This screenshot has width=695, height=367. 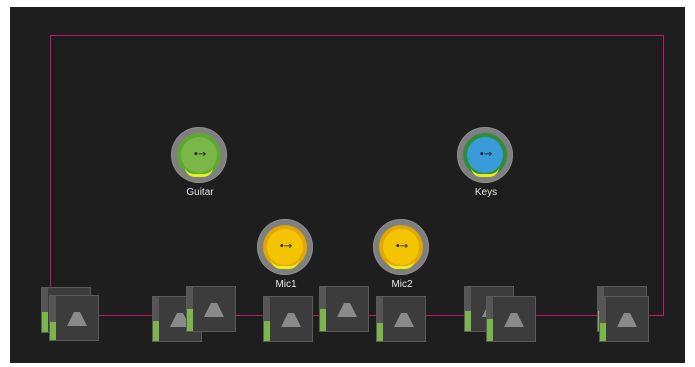 What do you see at coordinates (286, 284) in the screenshot?
I see `source-label: Mic1` at bounding box center [286, 284].